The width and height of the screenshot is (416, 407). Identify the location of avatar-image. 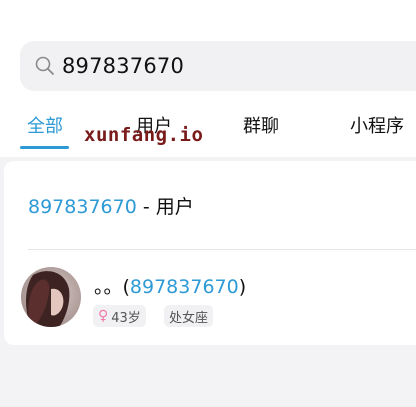
(51, 297).